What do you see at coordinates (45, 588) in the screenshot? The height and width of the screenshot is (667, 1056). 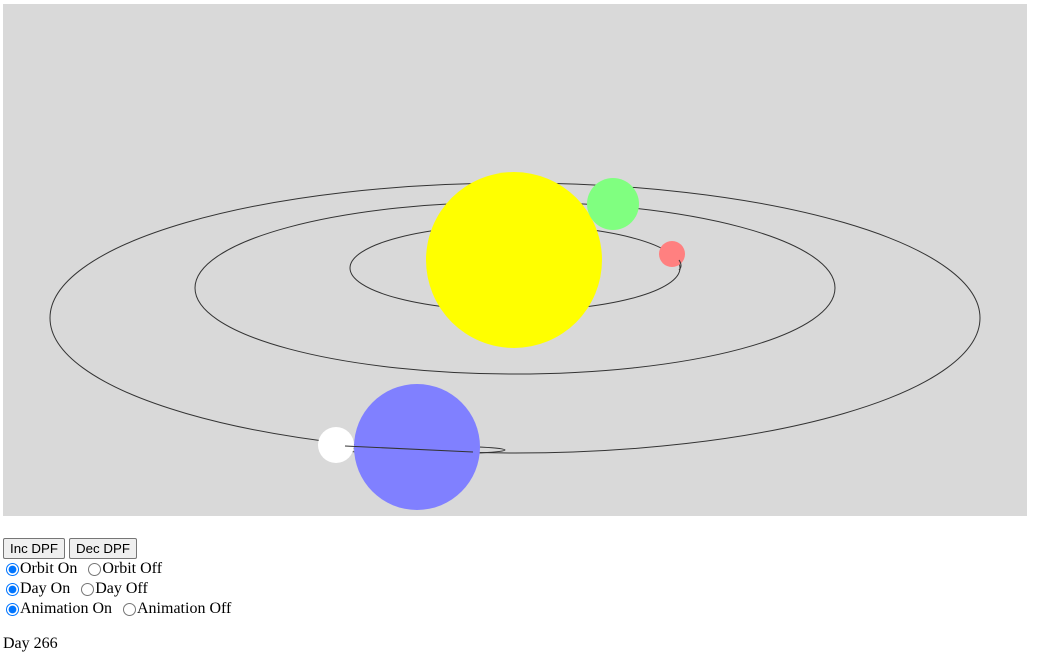 I see `day-on-label: Day On` at bounding box center [45, 588].